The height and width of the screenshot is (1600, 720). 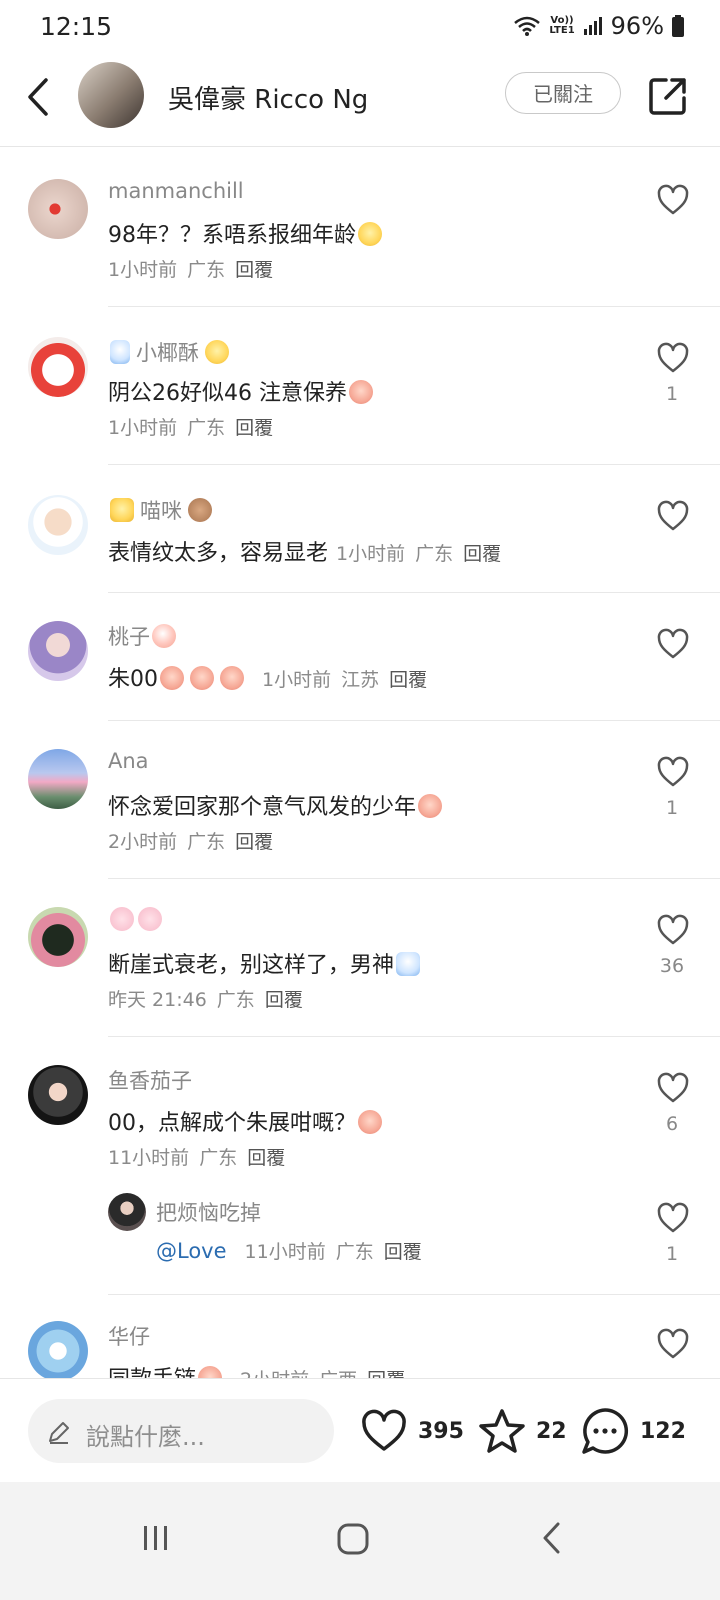 I want to click on reply-avatar, so click(x=127, y=1212).